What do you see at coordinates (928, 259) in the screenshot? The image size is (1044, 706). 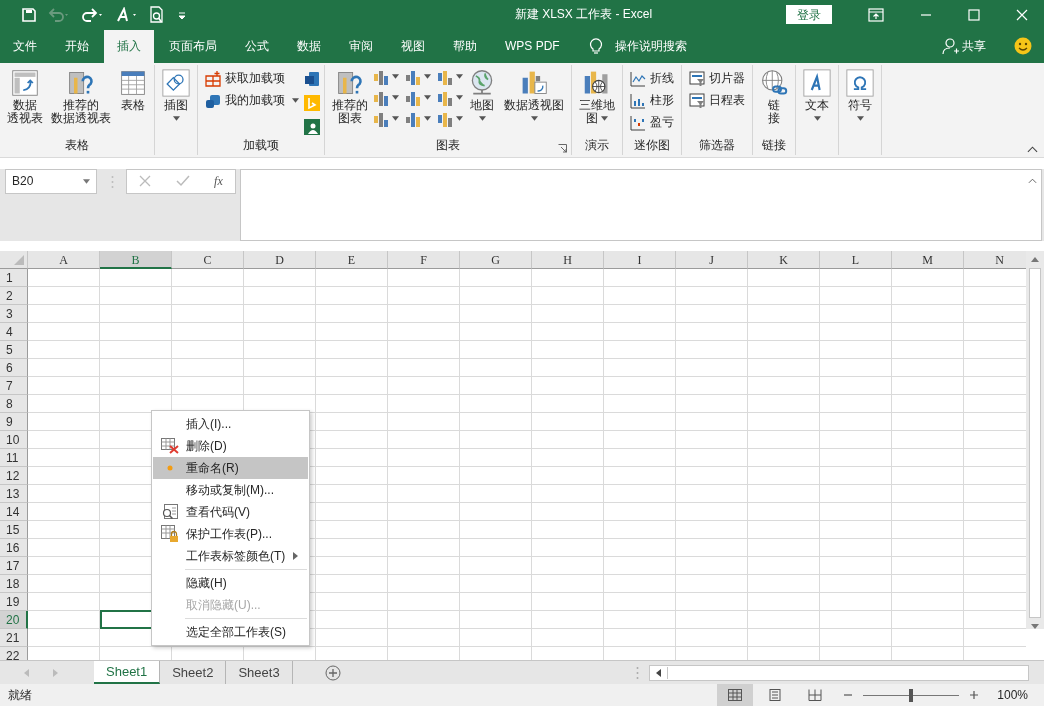 I see `column-header: M` at bounding box center [928, 259].